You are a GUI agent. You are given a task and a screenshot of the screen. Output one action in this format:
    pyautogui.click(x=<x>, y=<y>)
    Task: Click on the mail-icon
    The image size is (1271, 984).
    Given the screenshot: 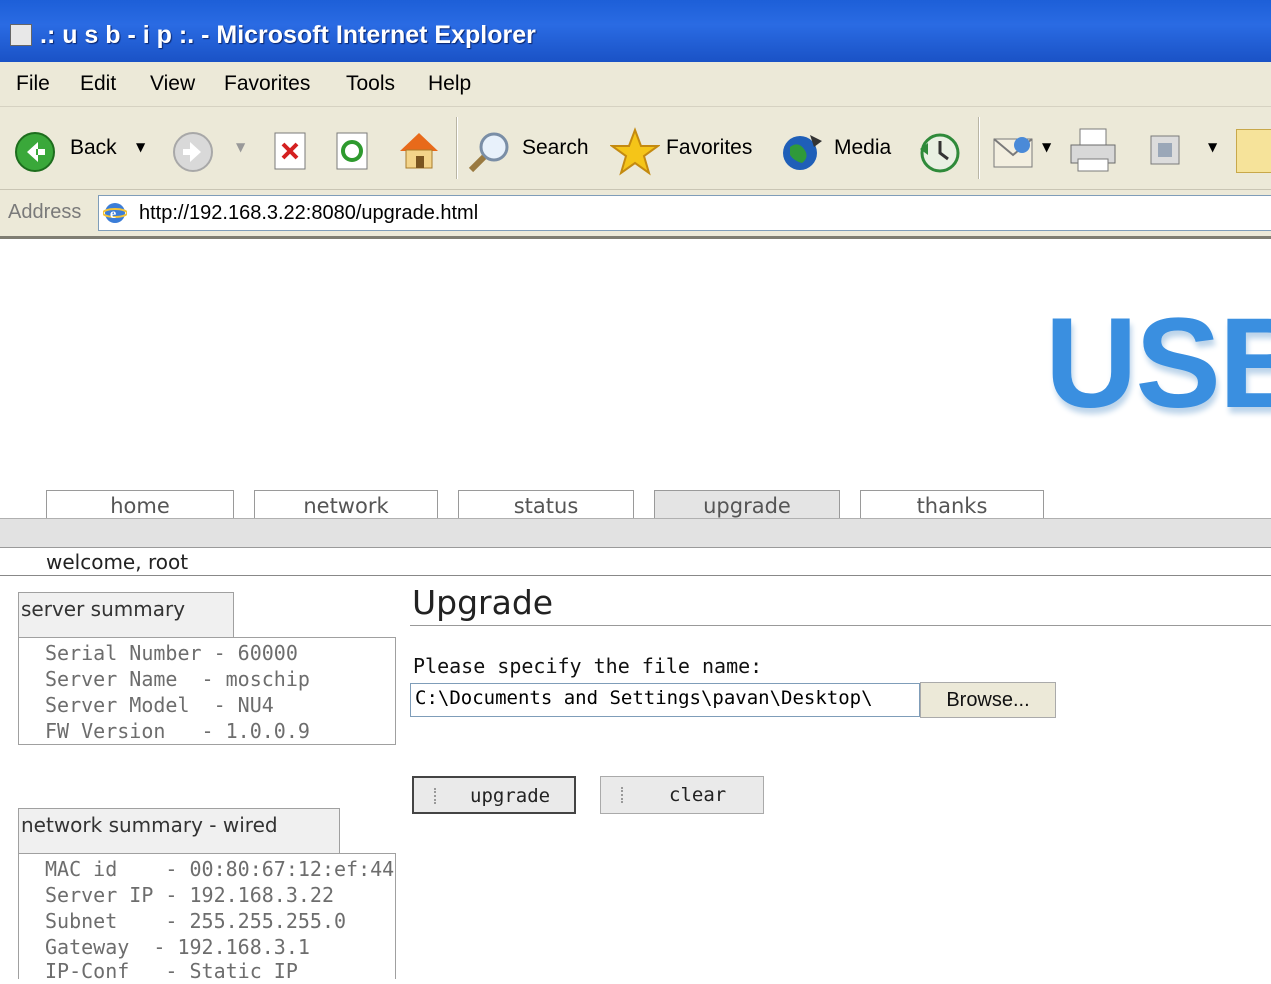 What is the action you would take?
    pyautogui.click(x=1013, y=152)
    